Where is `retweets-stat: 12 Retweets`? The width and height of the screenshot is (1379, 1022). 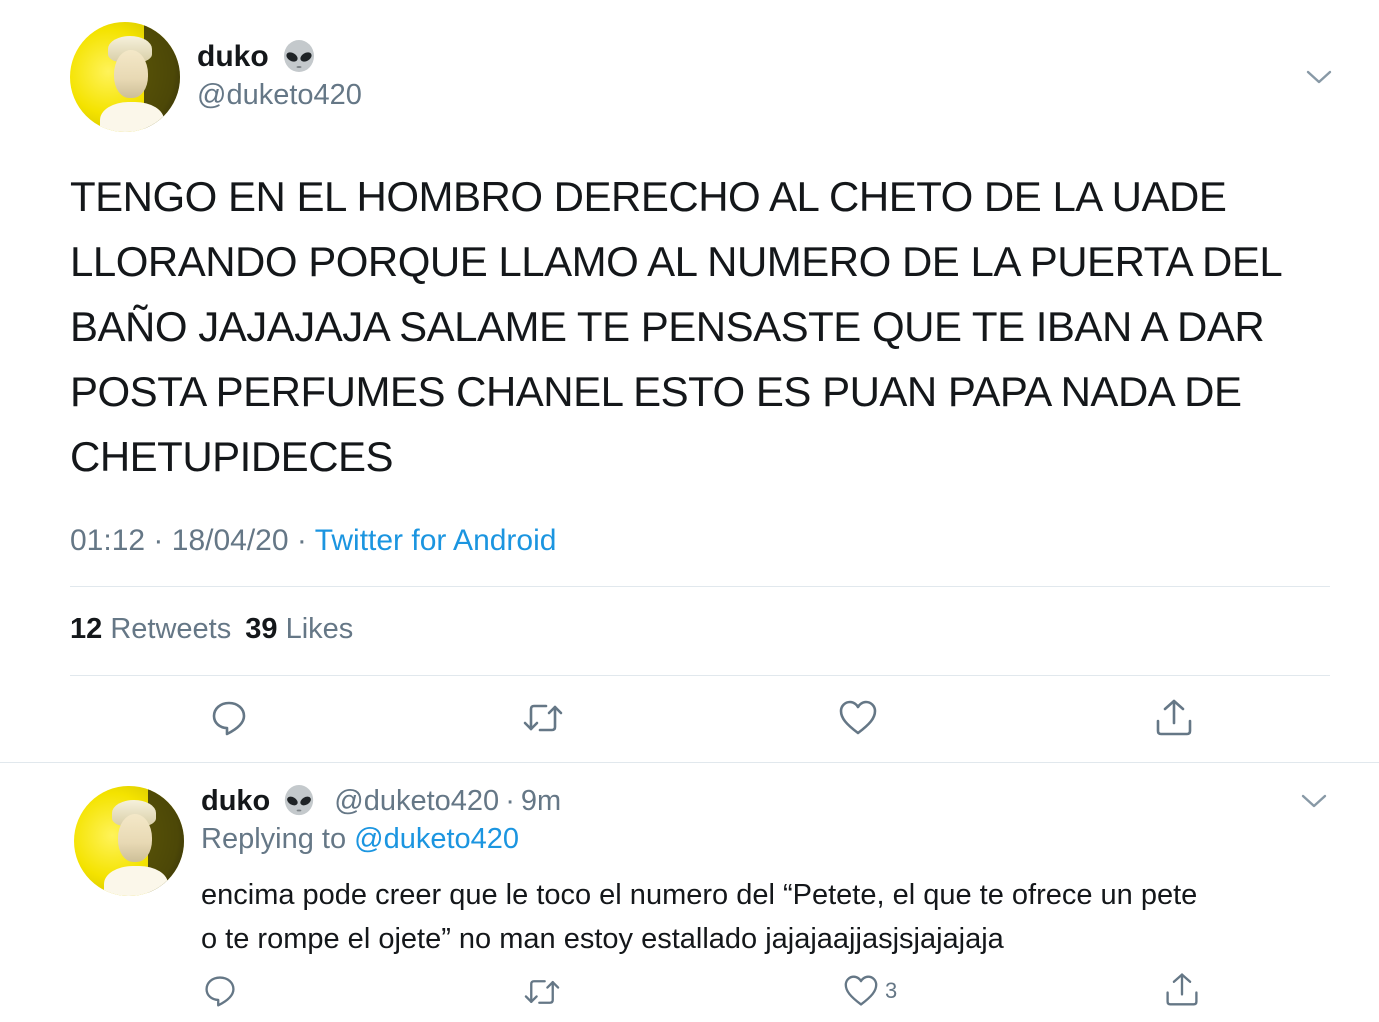 retweets-stat: 12 Retweets is located at coordinates (154, 629).